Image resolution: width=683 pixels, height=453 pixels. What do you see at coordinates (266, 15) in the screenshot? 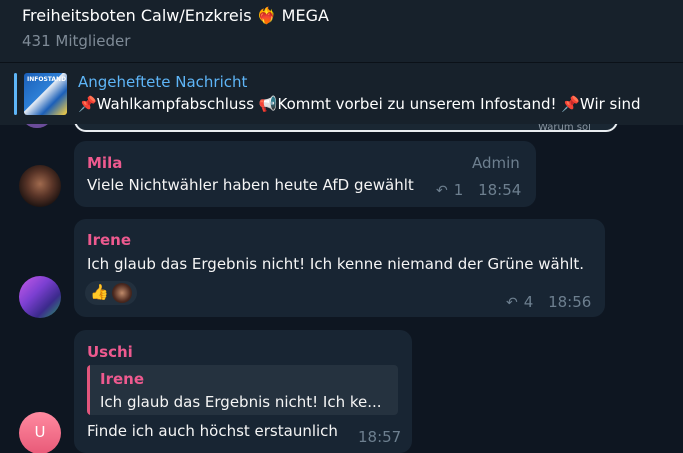
I see `heart-on-fire-icon: ❤️‍🔥` at bounding box center [266, 15].